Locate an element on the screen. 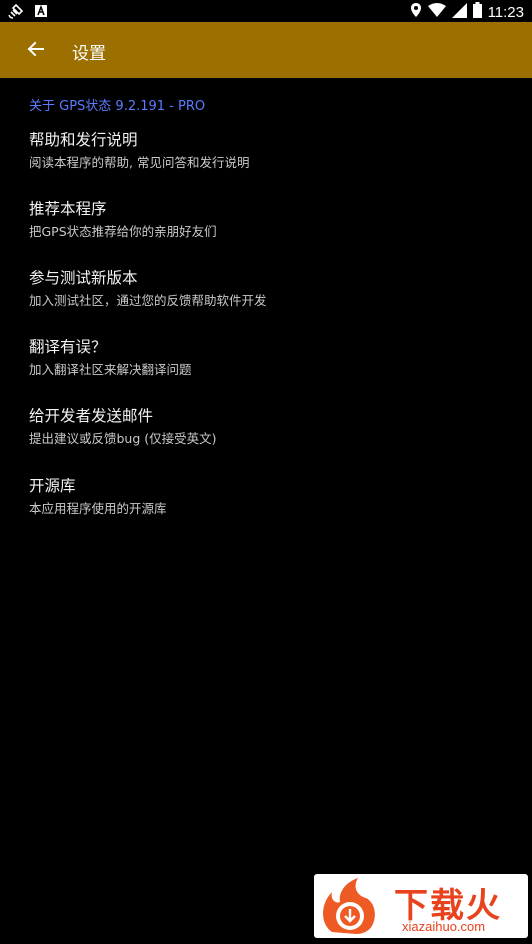 This screenshot has width=532, height=944. pref-title: 翻译有误？ is located at coordinates (68, 347).